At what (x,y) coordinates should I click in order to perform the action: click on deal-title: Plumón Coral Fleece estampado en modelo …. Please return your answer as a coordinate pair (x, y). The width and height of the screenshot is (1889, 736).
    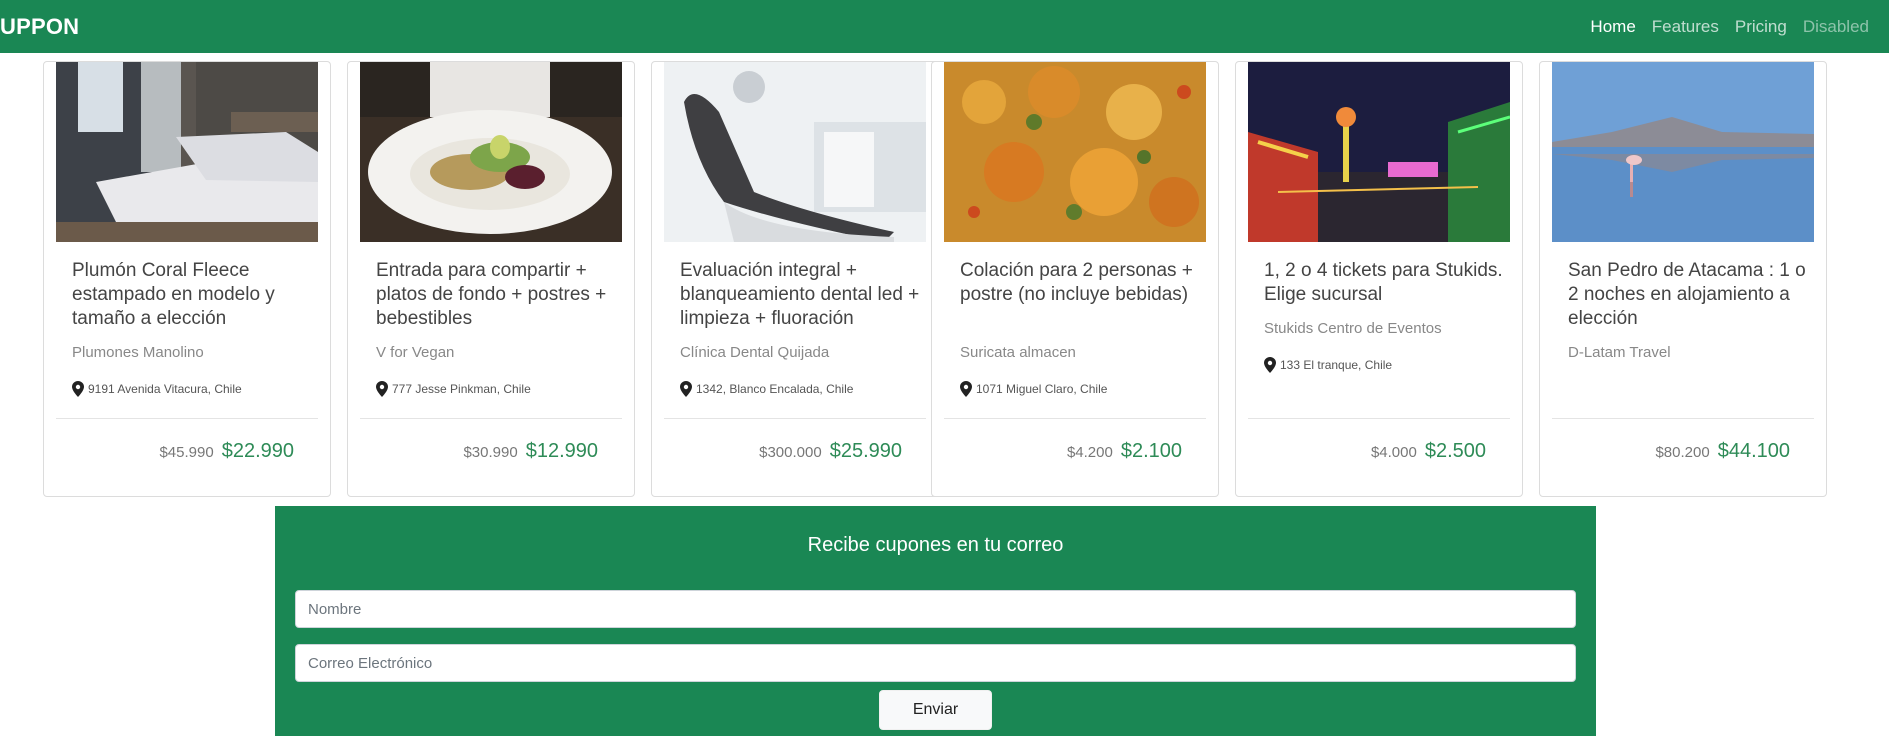
    Looking at the image, I should click on (192, 295).